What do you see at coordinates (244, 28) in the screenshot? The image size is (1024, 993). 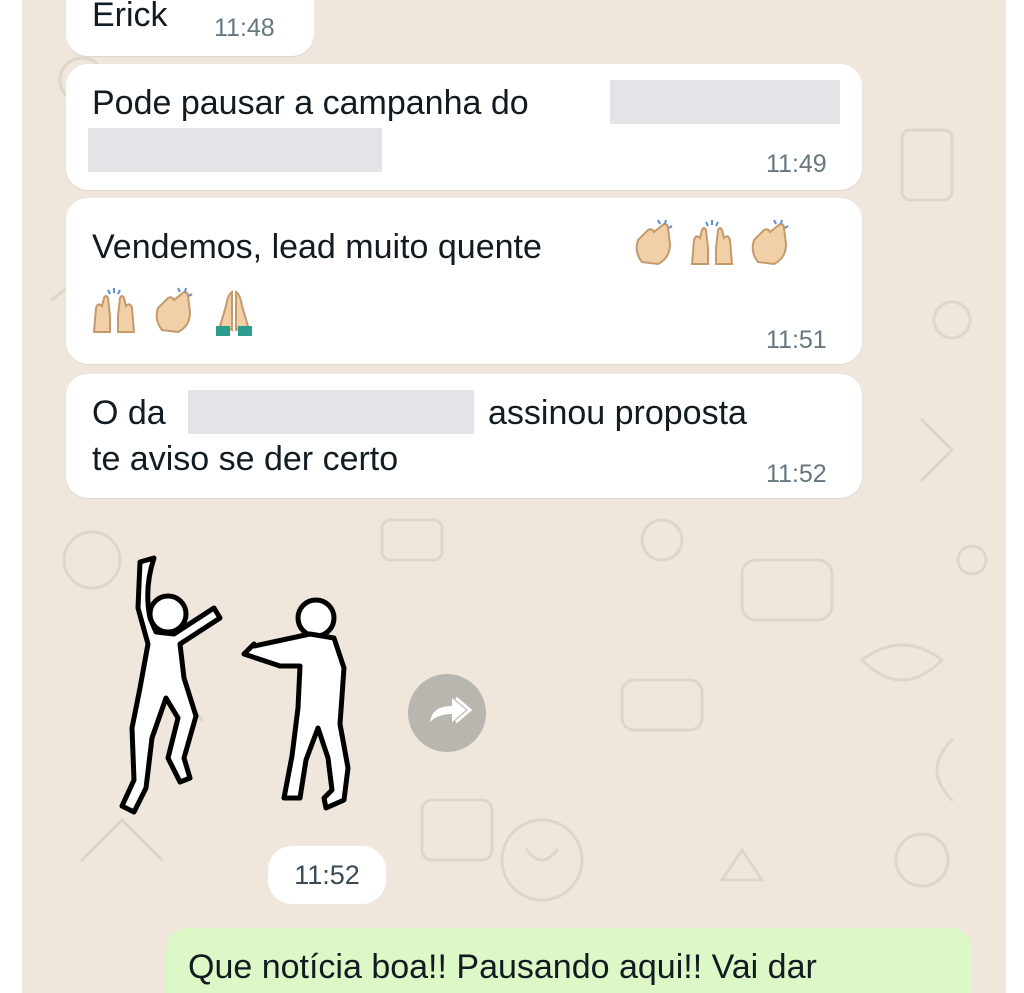 I see `message-time: 11:48` at bounding box center [244, 28].